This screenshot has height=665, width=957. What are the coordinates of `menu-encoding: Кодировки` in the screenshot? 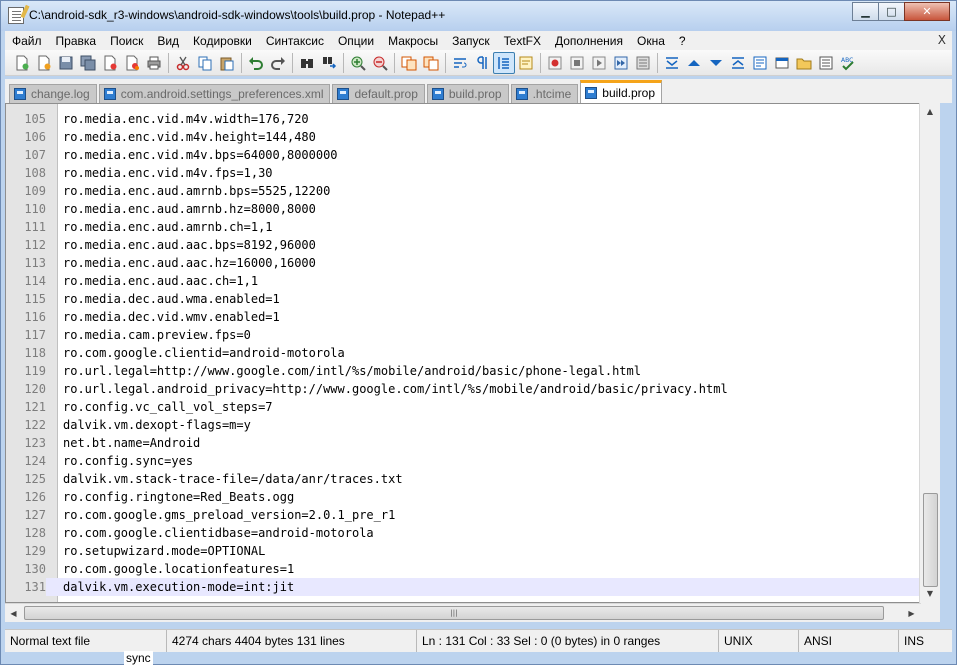 It's located at (222, 41).